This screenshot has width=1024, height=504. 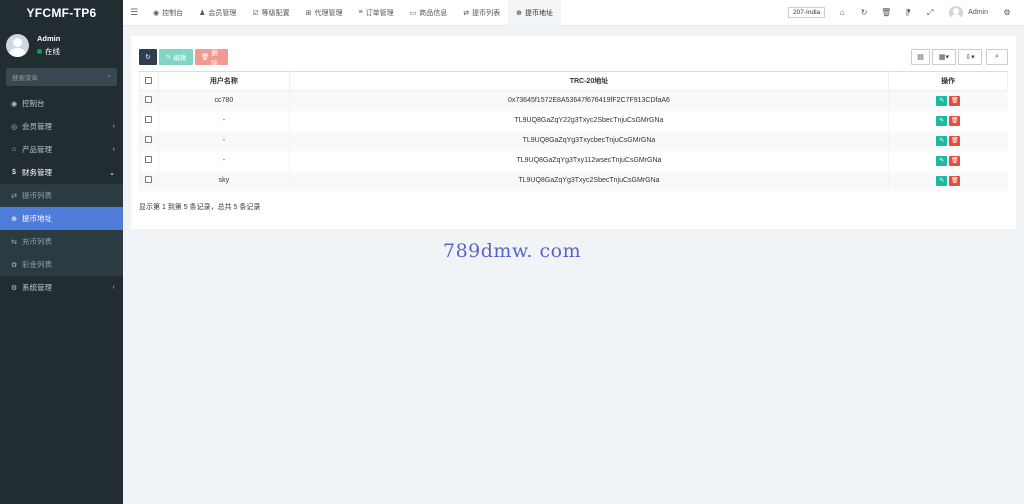 I want to click on cell-username: sky, so click(x=223, y=180).